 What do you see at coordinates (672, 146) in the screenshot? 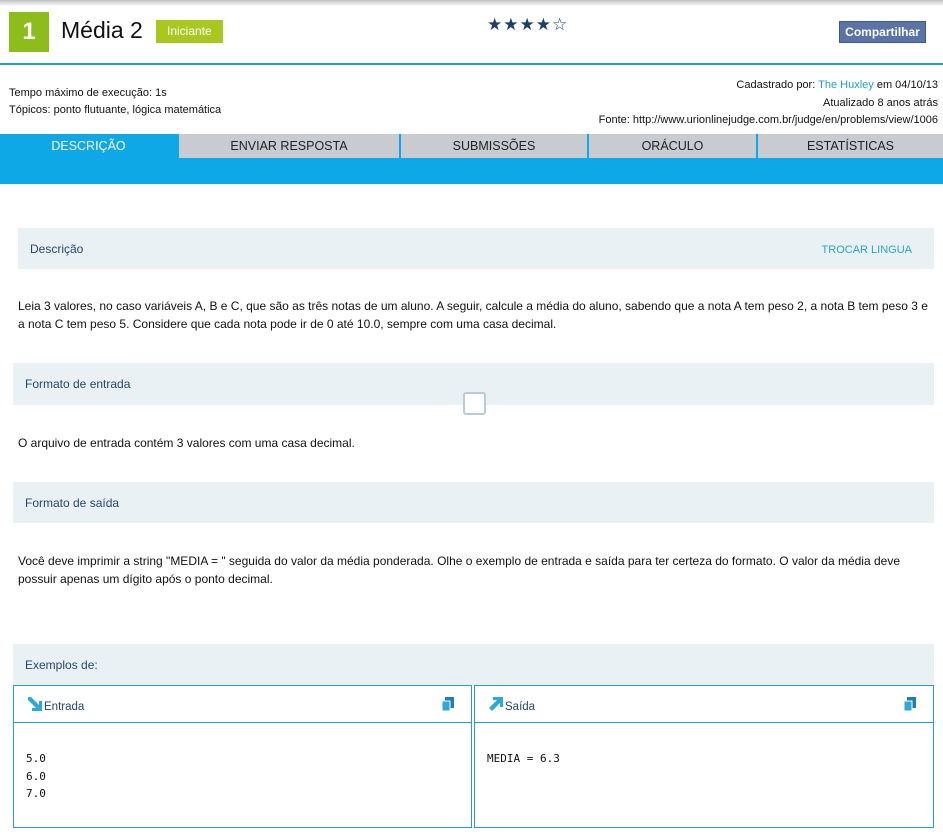
I see `tab-oraculo: ORÁCULO` at bounding box center [672, 146].